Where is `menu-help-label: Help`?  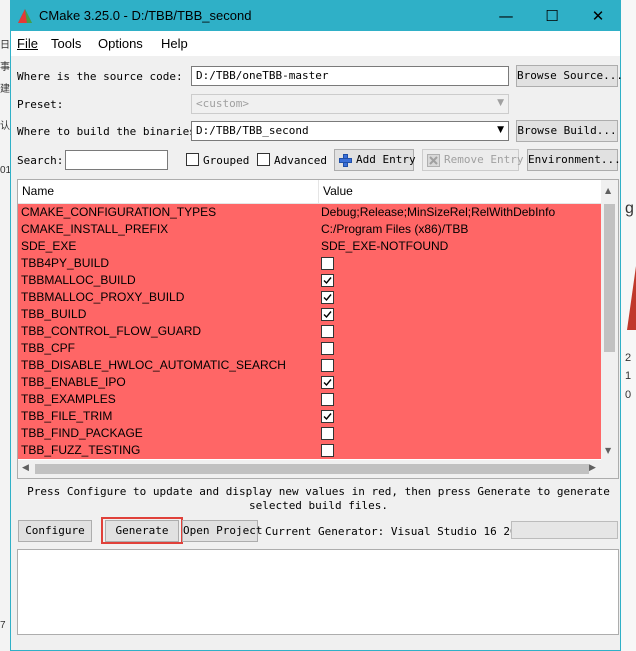 menu-help-label: Help is located at coordinates (174, 43).